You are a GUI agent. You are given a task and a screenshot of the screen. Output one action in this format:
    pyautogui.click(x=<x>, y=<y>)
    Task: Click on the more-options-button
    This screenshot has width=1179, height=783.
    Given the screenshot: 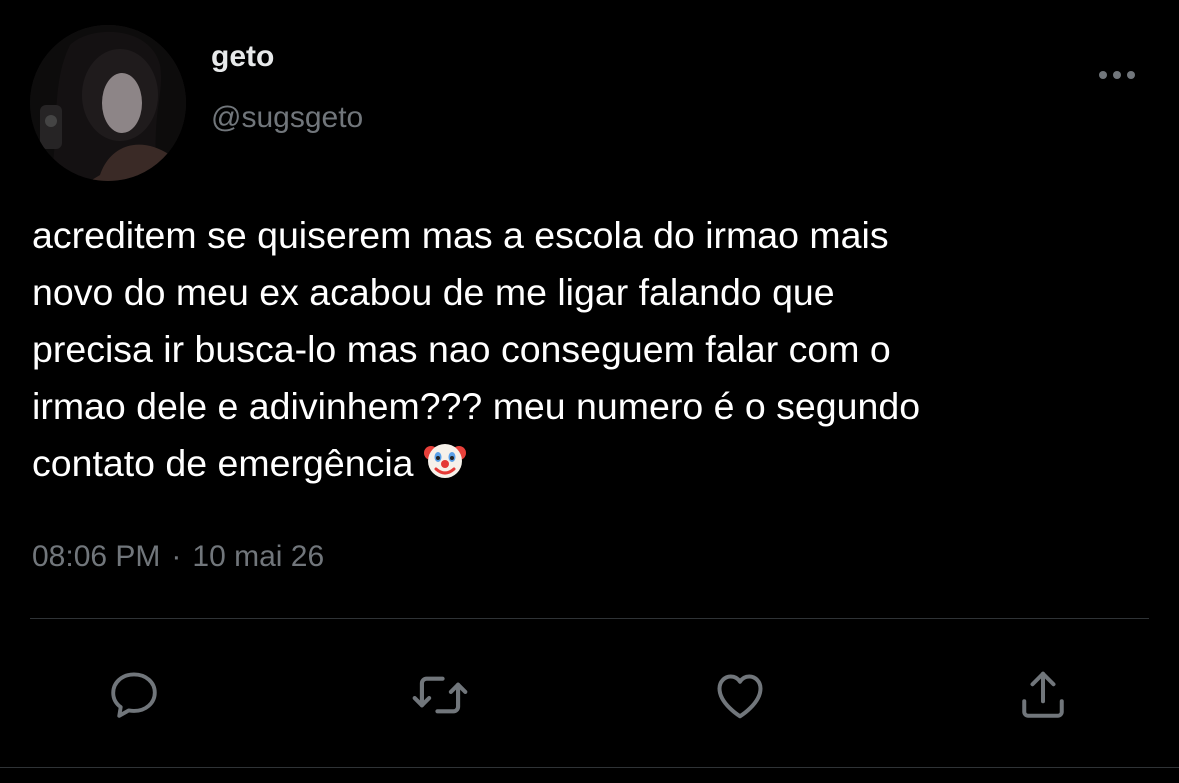 What is the action you would take?
    pyautogui.click(x=1117, y=75)
    